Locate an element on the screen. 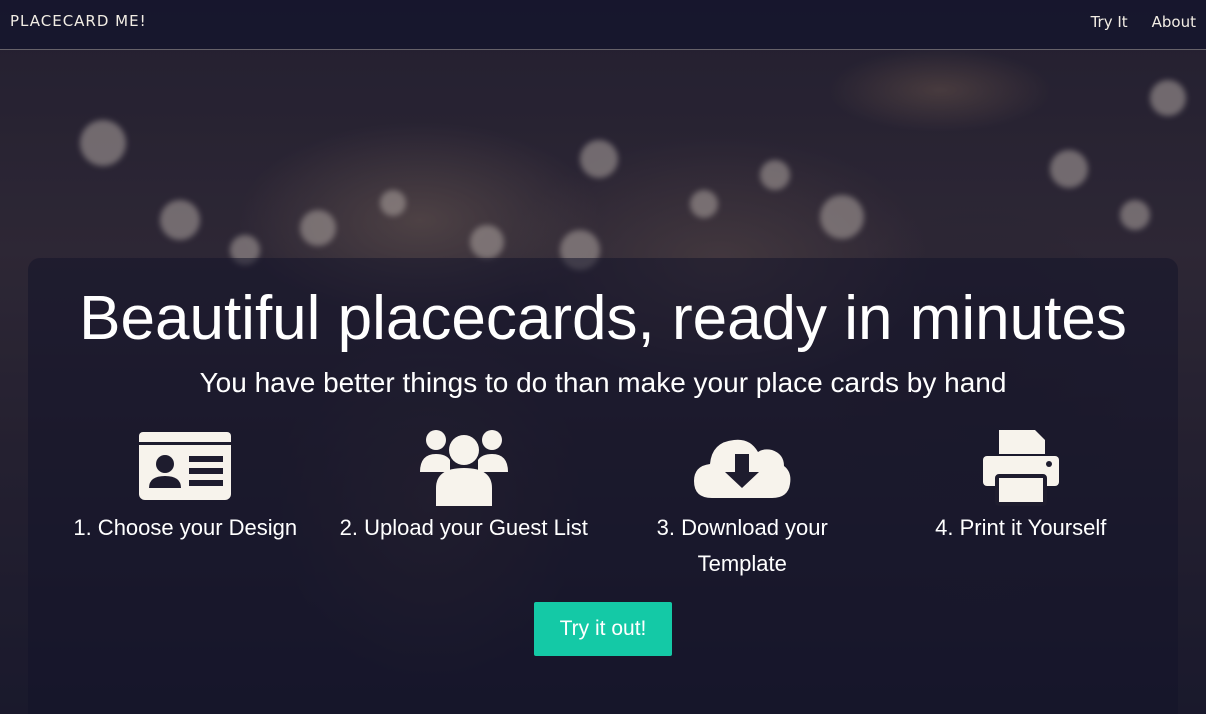 The height and width of the screenshot is (714, 1206). users-icon is located at coordinates (463, 468).